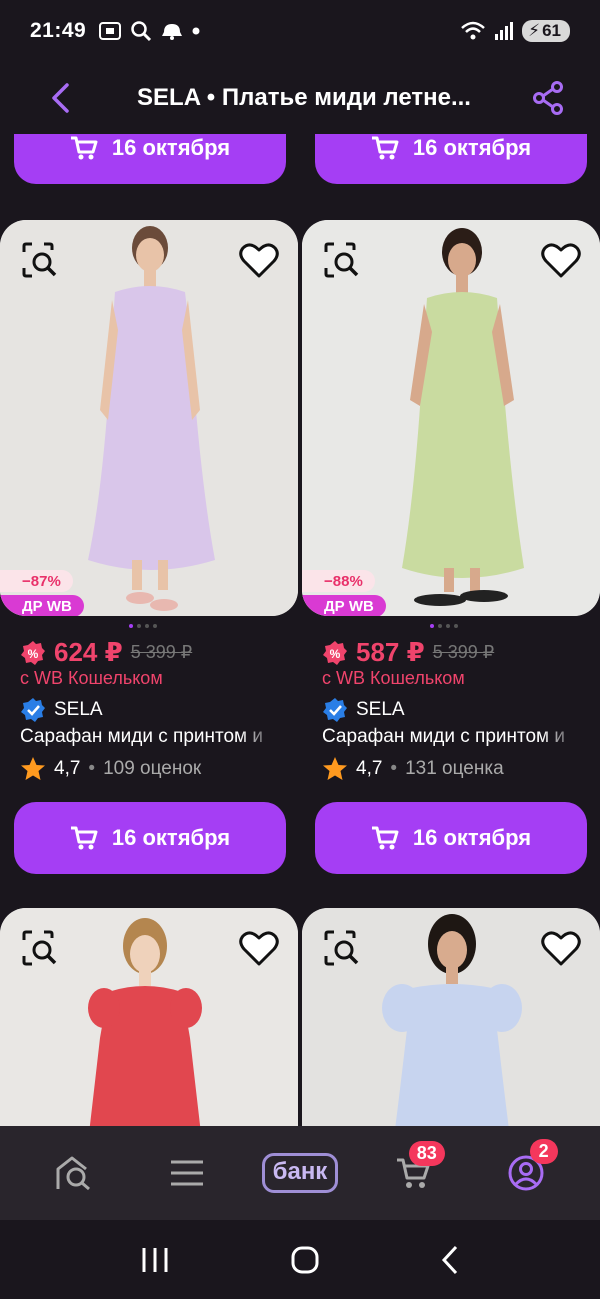  I want to click on nav-home, so click(74, 1173).